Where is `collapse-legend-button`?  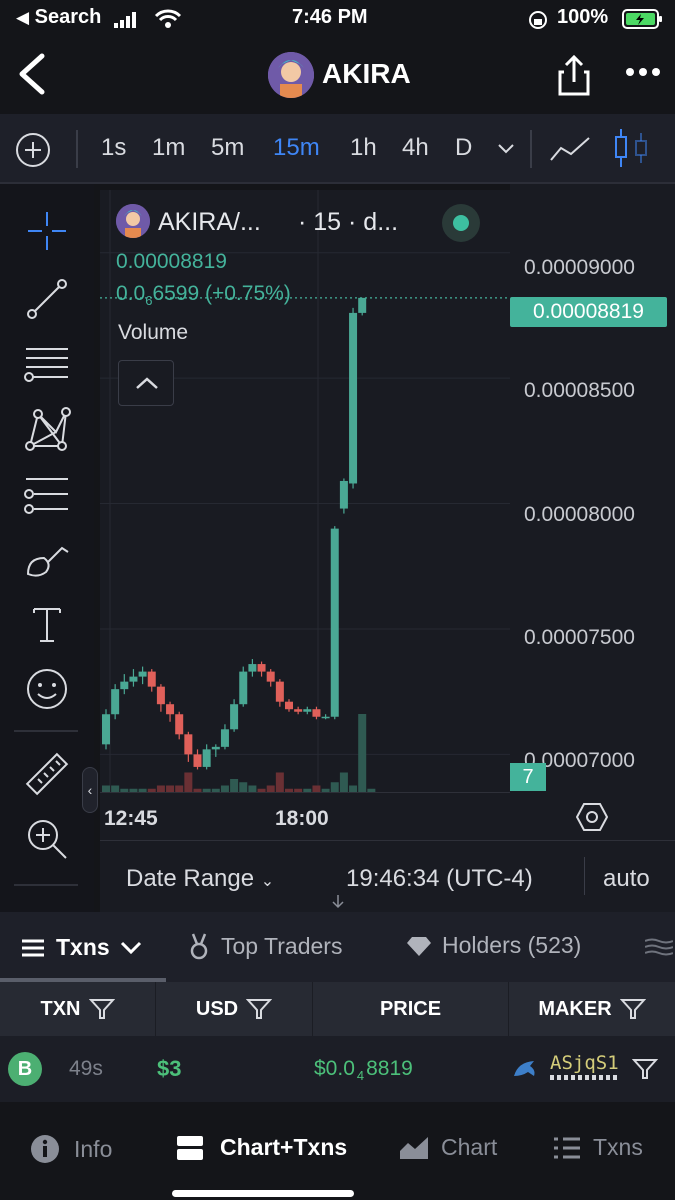 collapse-legend-button is located at coordinates (146, 383).